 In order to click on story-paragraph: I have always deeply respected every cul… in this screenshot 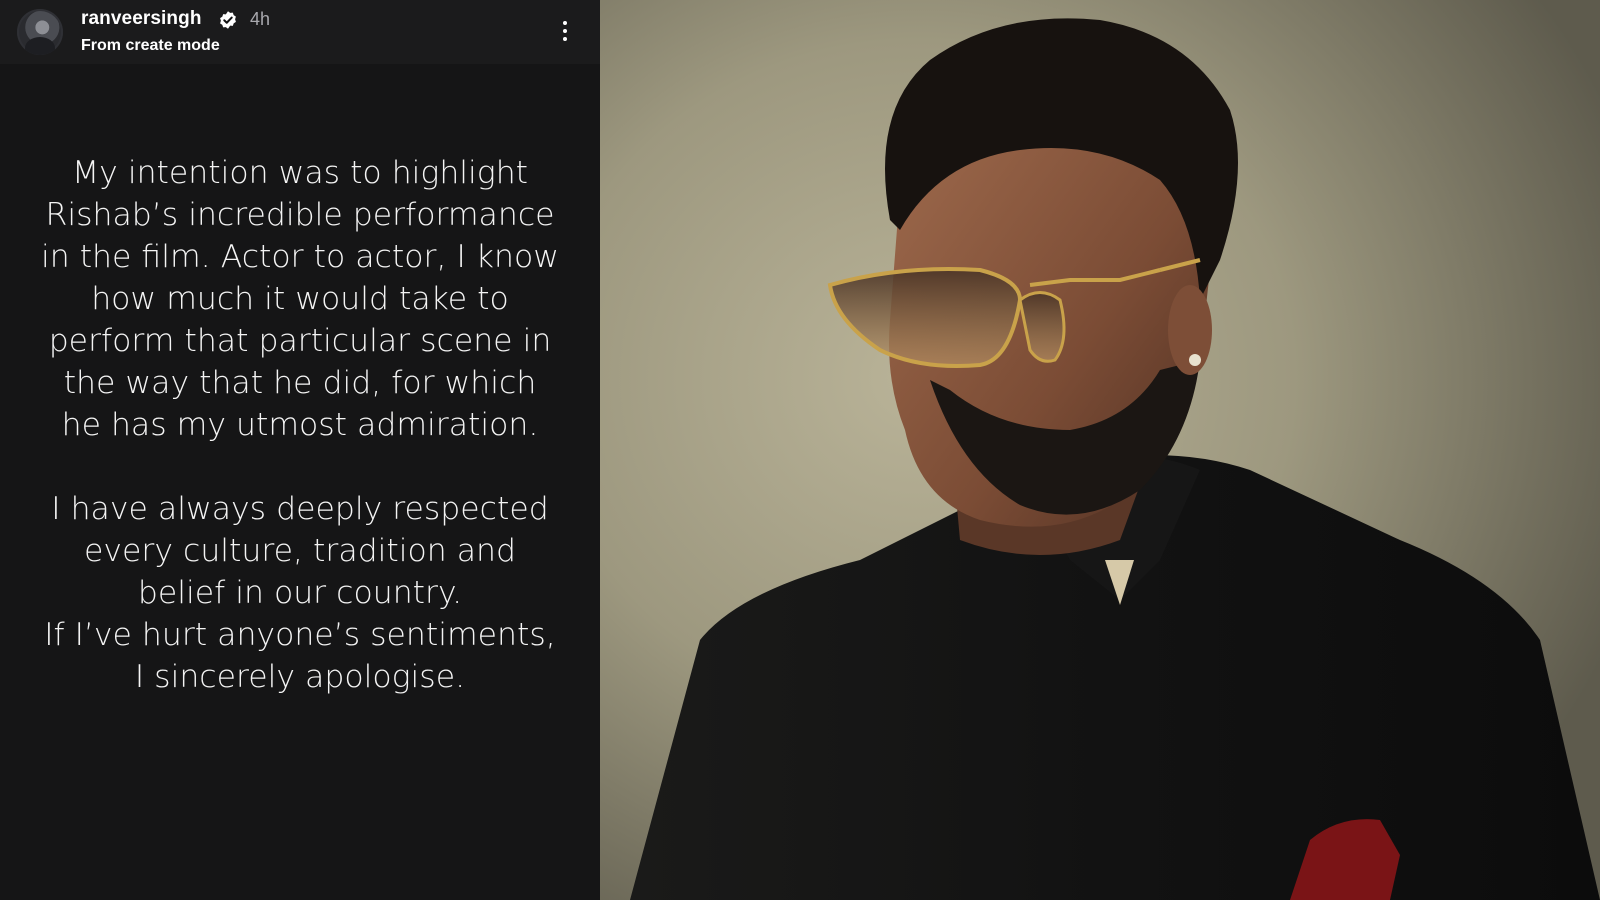, I will do `click(300, 551)`.